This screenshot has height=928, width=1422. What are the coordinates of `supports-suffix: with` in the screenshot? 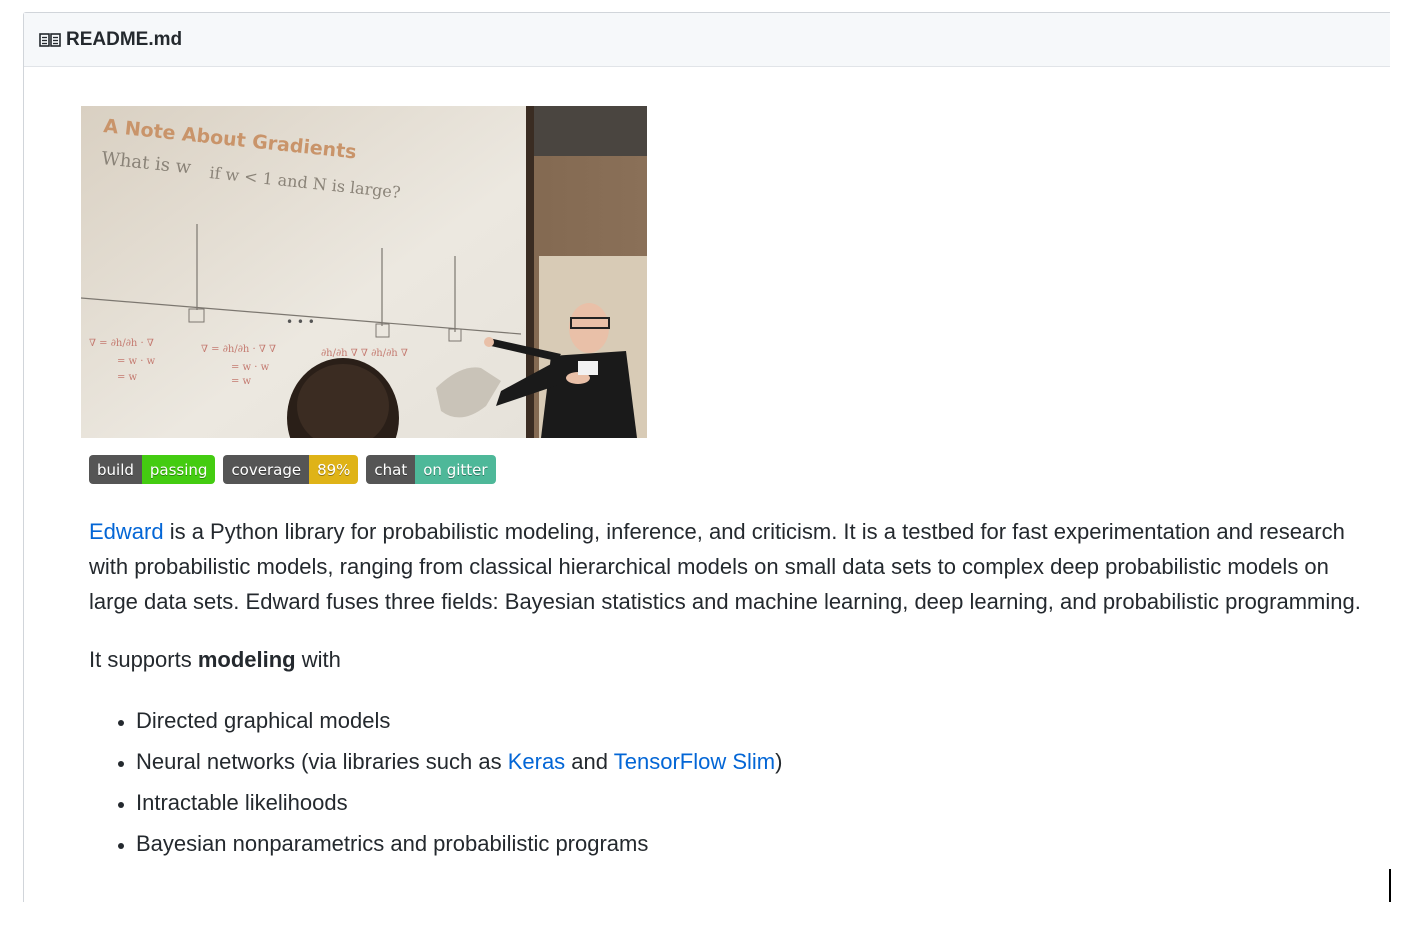 It's located at (318, 659).